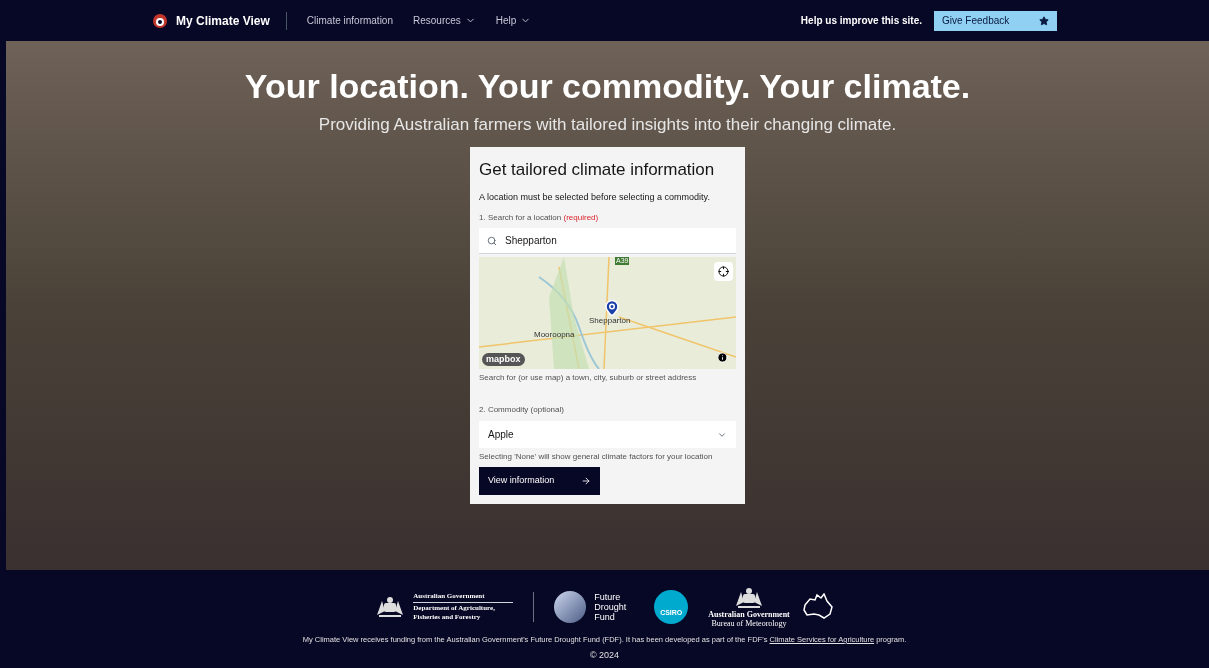 The image size is (1209, 668). What do you see at coordinates (539, 218) in the screenshot?
I see `field-label: 1. Search for a location (required)` at bounding box center [539, 218].